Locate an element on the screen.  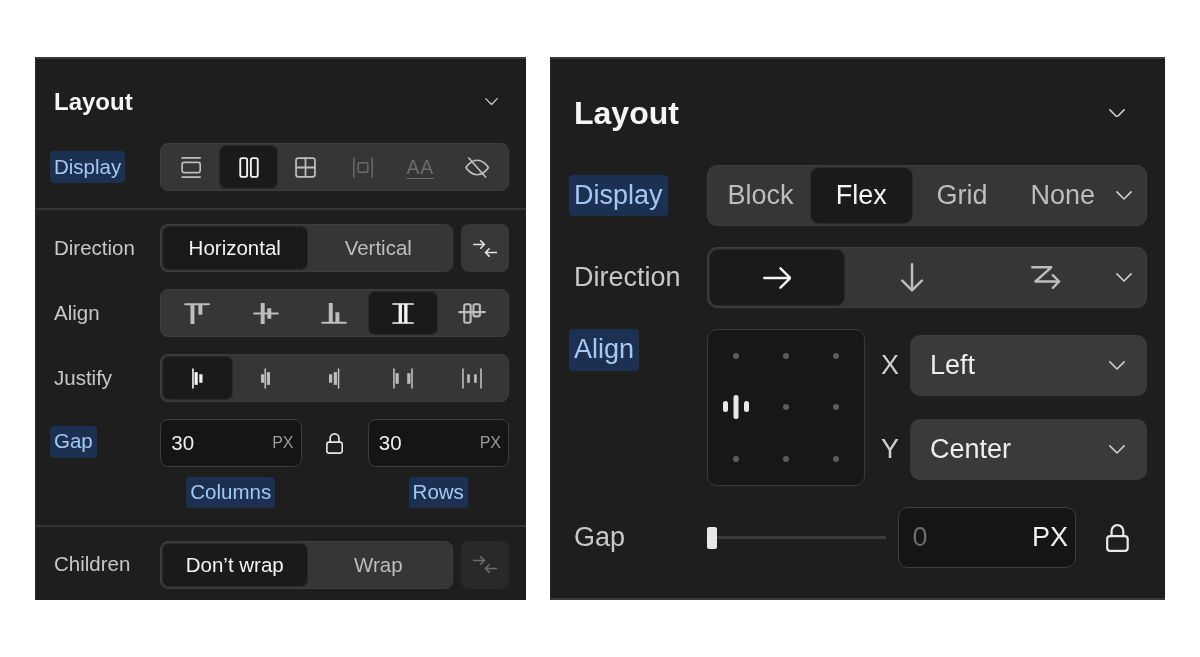
option-tab: Horizontal is located at coordinates (235, 248).